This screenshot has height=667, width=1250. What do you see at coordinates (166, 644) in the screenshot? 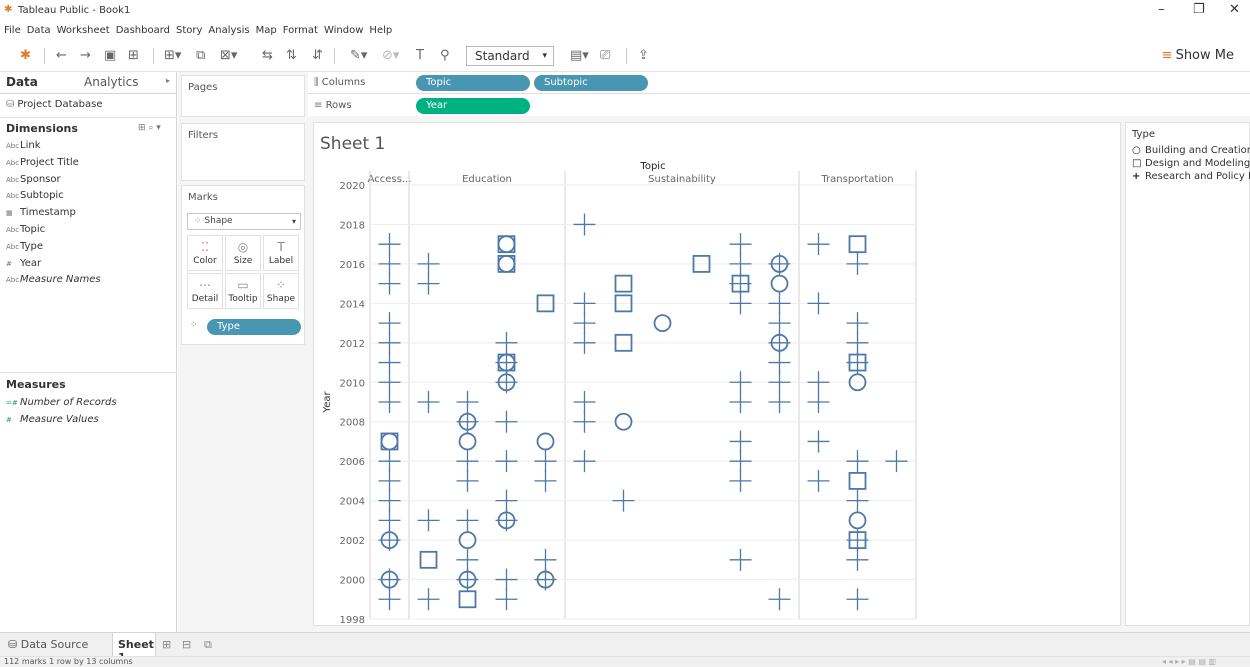
I see `new-worksheet-icon: ⊞` at bounding box center [166, 644].